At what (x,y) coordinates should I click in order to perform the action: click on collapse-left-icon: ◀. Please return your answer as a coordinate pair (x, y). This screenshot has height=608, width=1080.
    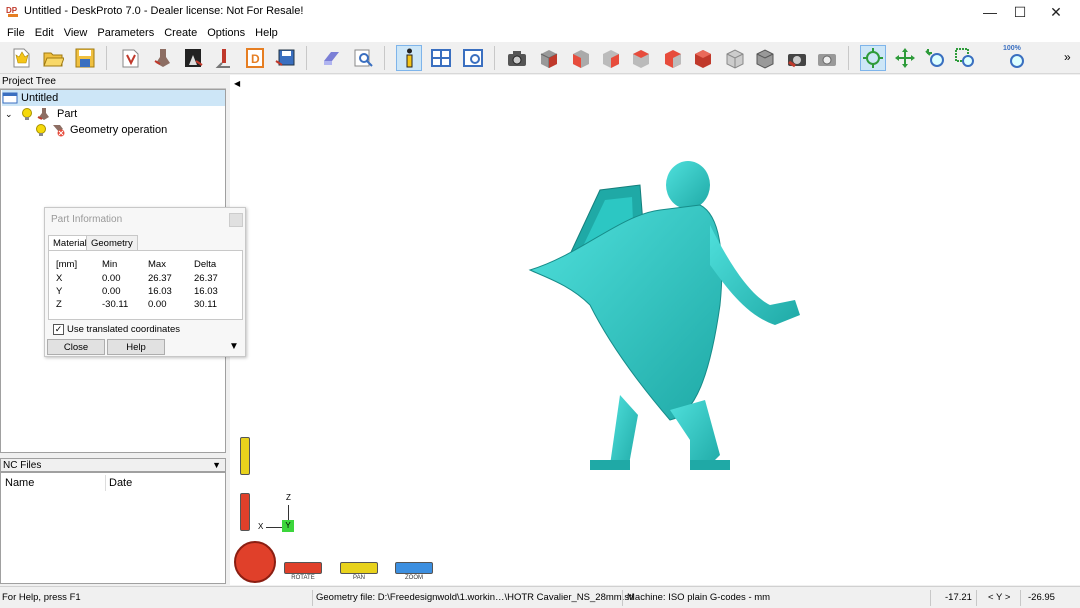
    Looking at the image, I should click on (237, 83).